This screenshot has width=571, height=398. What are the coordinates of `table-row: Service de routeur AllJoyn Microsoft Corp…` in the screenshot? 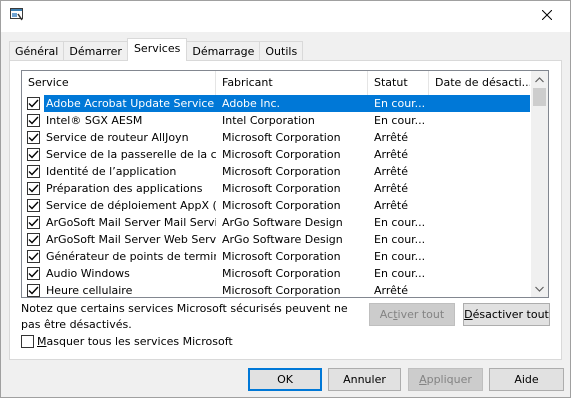 It's located at (276, 137).